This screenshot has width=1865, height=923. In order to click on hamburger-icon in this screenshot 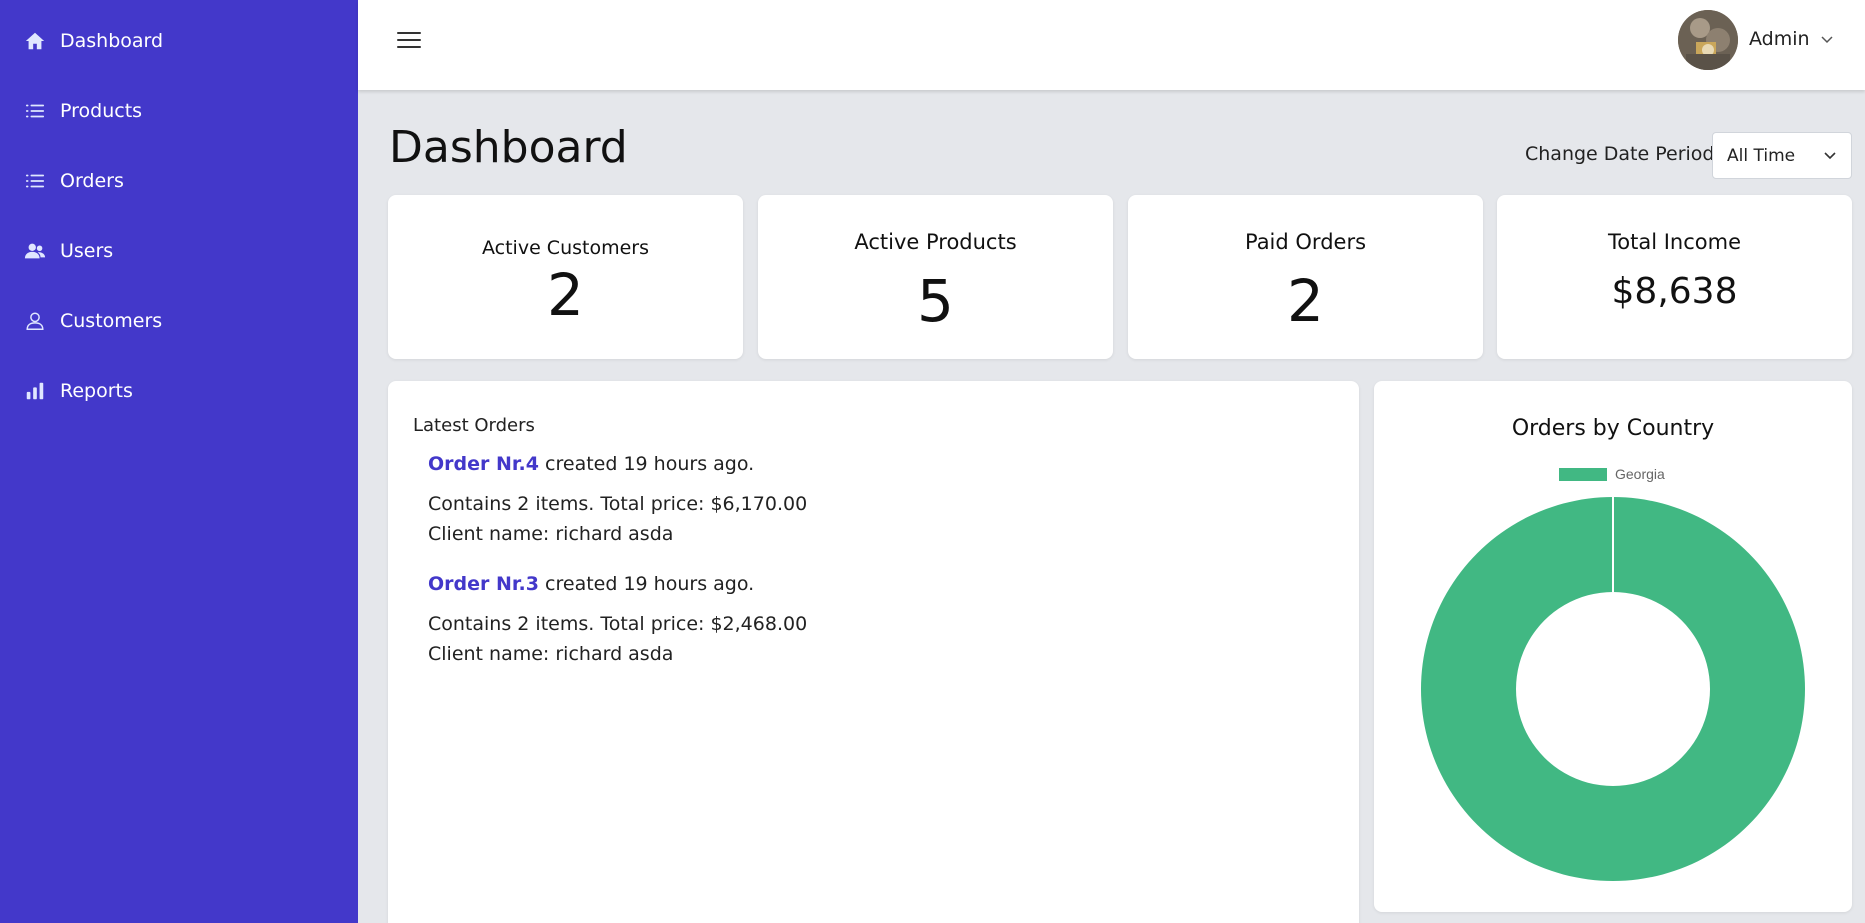, I will do `click(409, 40)`.